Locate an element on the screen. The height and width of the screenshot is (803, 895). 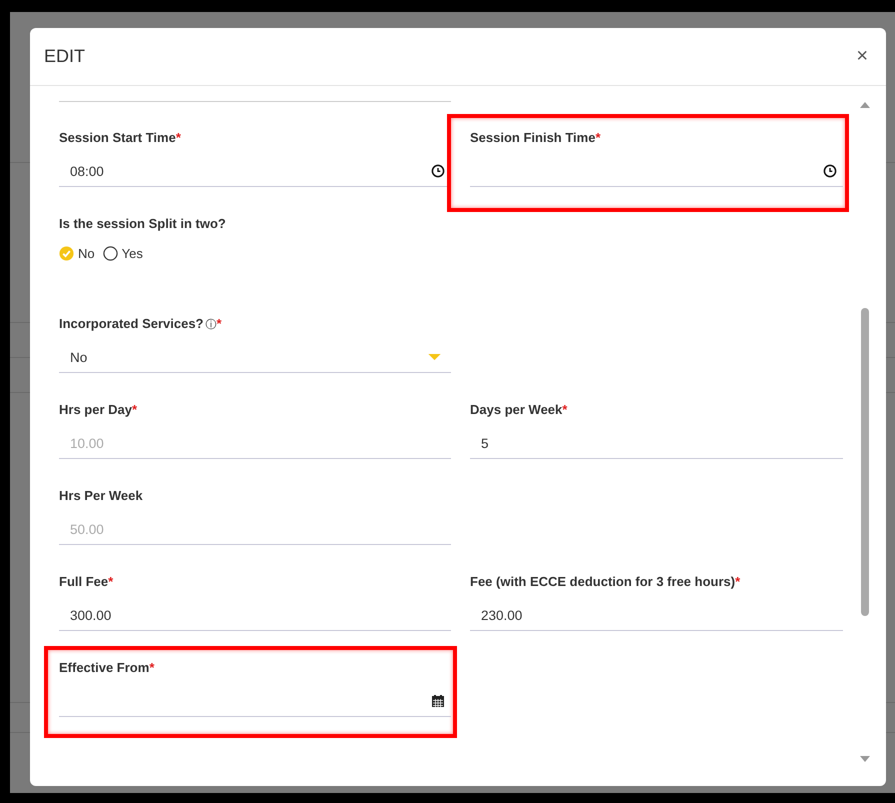
close-button: × is located at coordinates (862, 56).